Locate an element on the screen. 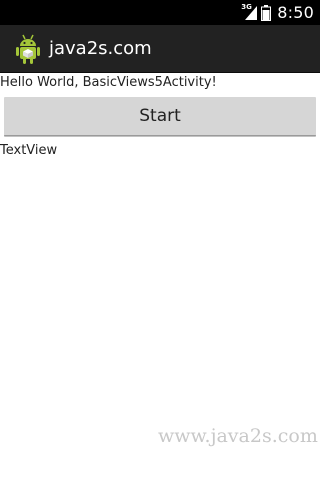 The image size is (320, 480). status-clock: 8:50 is located at coordinates (295, 12).